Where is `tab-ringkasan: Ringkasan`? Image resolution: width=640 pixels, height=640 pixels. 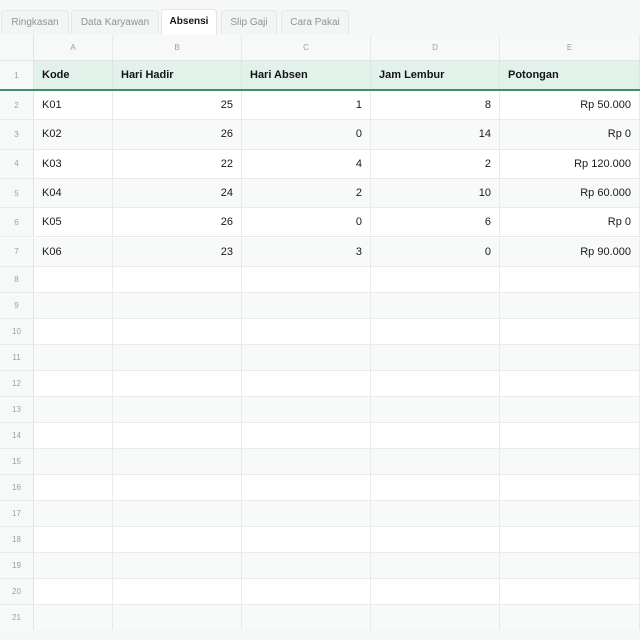
tab-ringkasan: Ringkasan is located at coordinates (35, 22).